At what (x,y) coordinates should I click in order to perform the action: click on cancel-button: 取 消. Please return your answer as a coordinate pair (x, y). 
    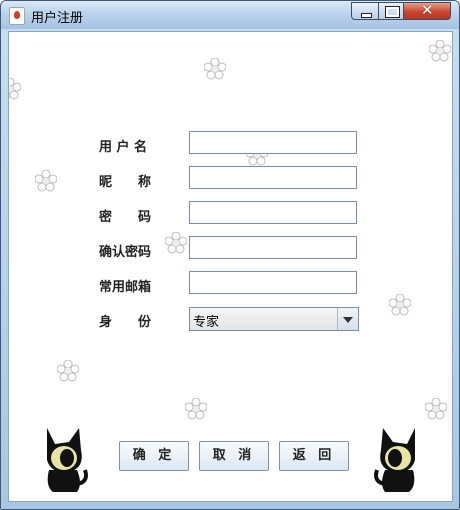
    Looking at the image, I should click on (234, 456).